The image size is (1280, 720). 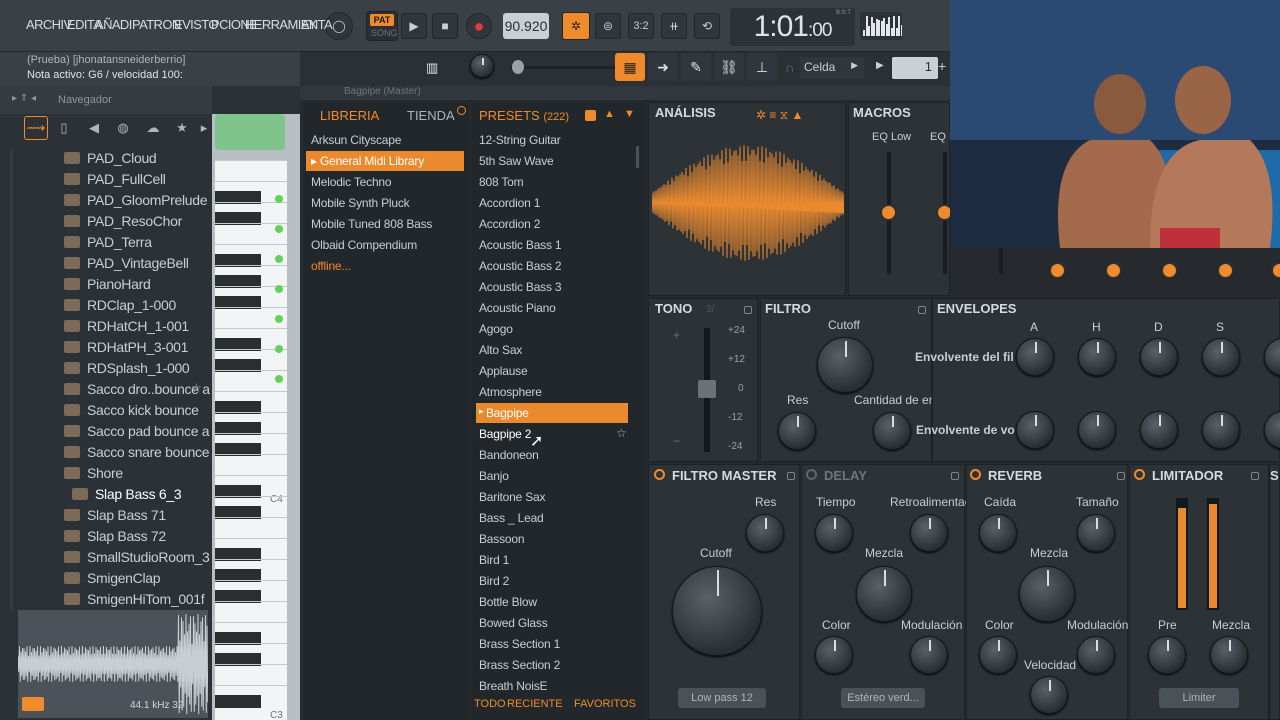 I want to click on file-list-item: RDSplash_1-000, so click(x=138, y=367).